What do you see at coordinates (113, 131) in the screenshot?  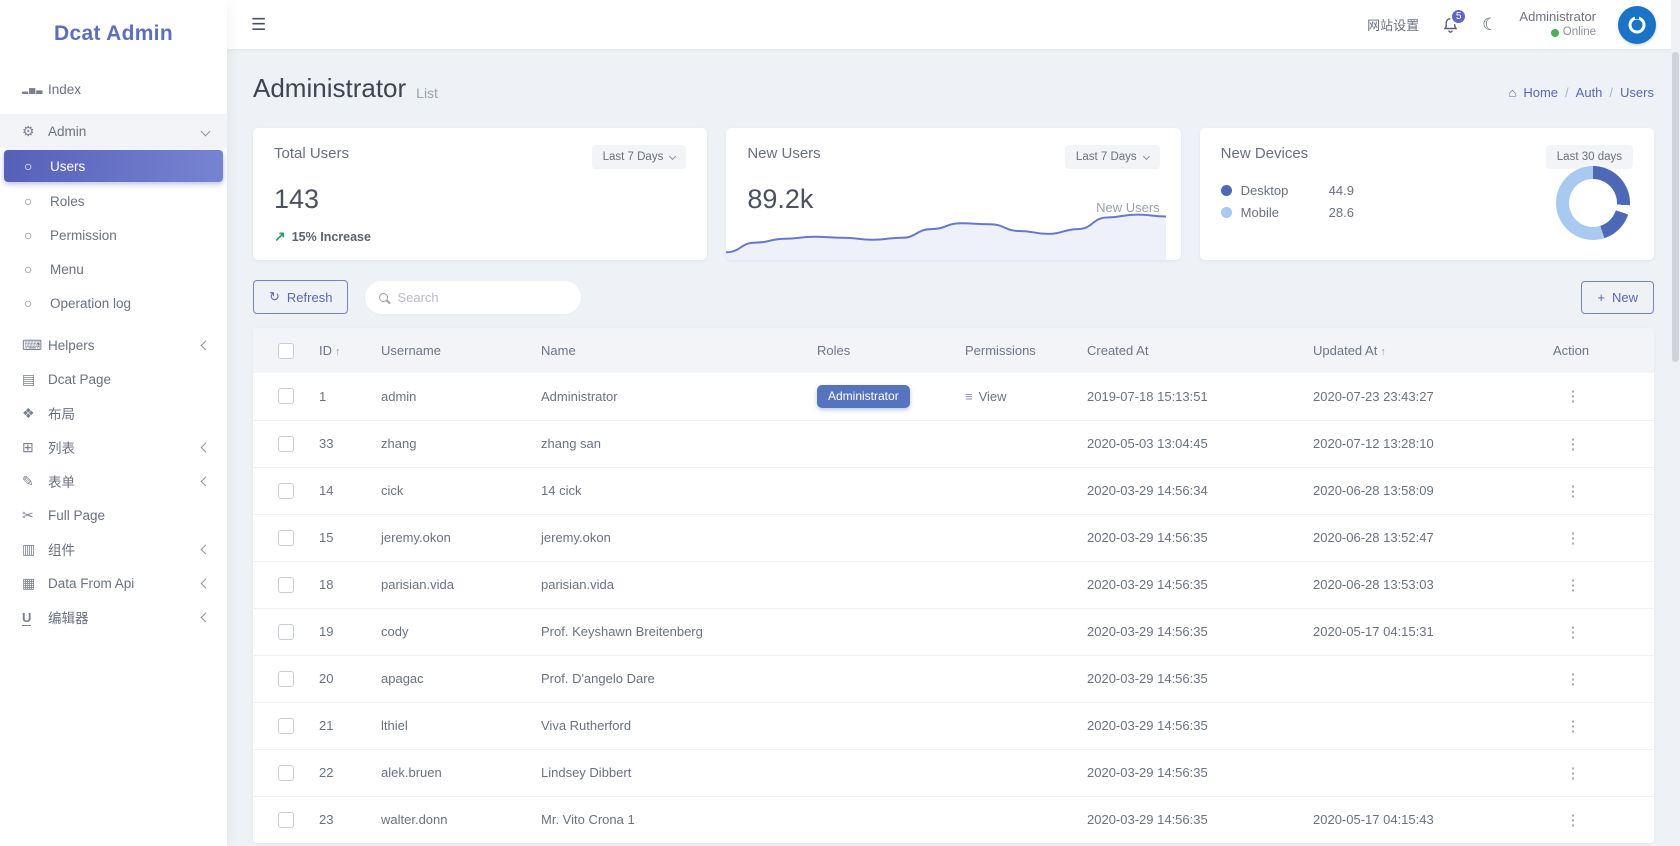 I see `sidebar-item-admin: ⚙ Admin` at bounding box center [113, 131].